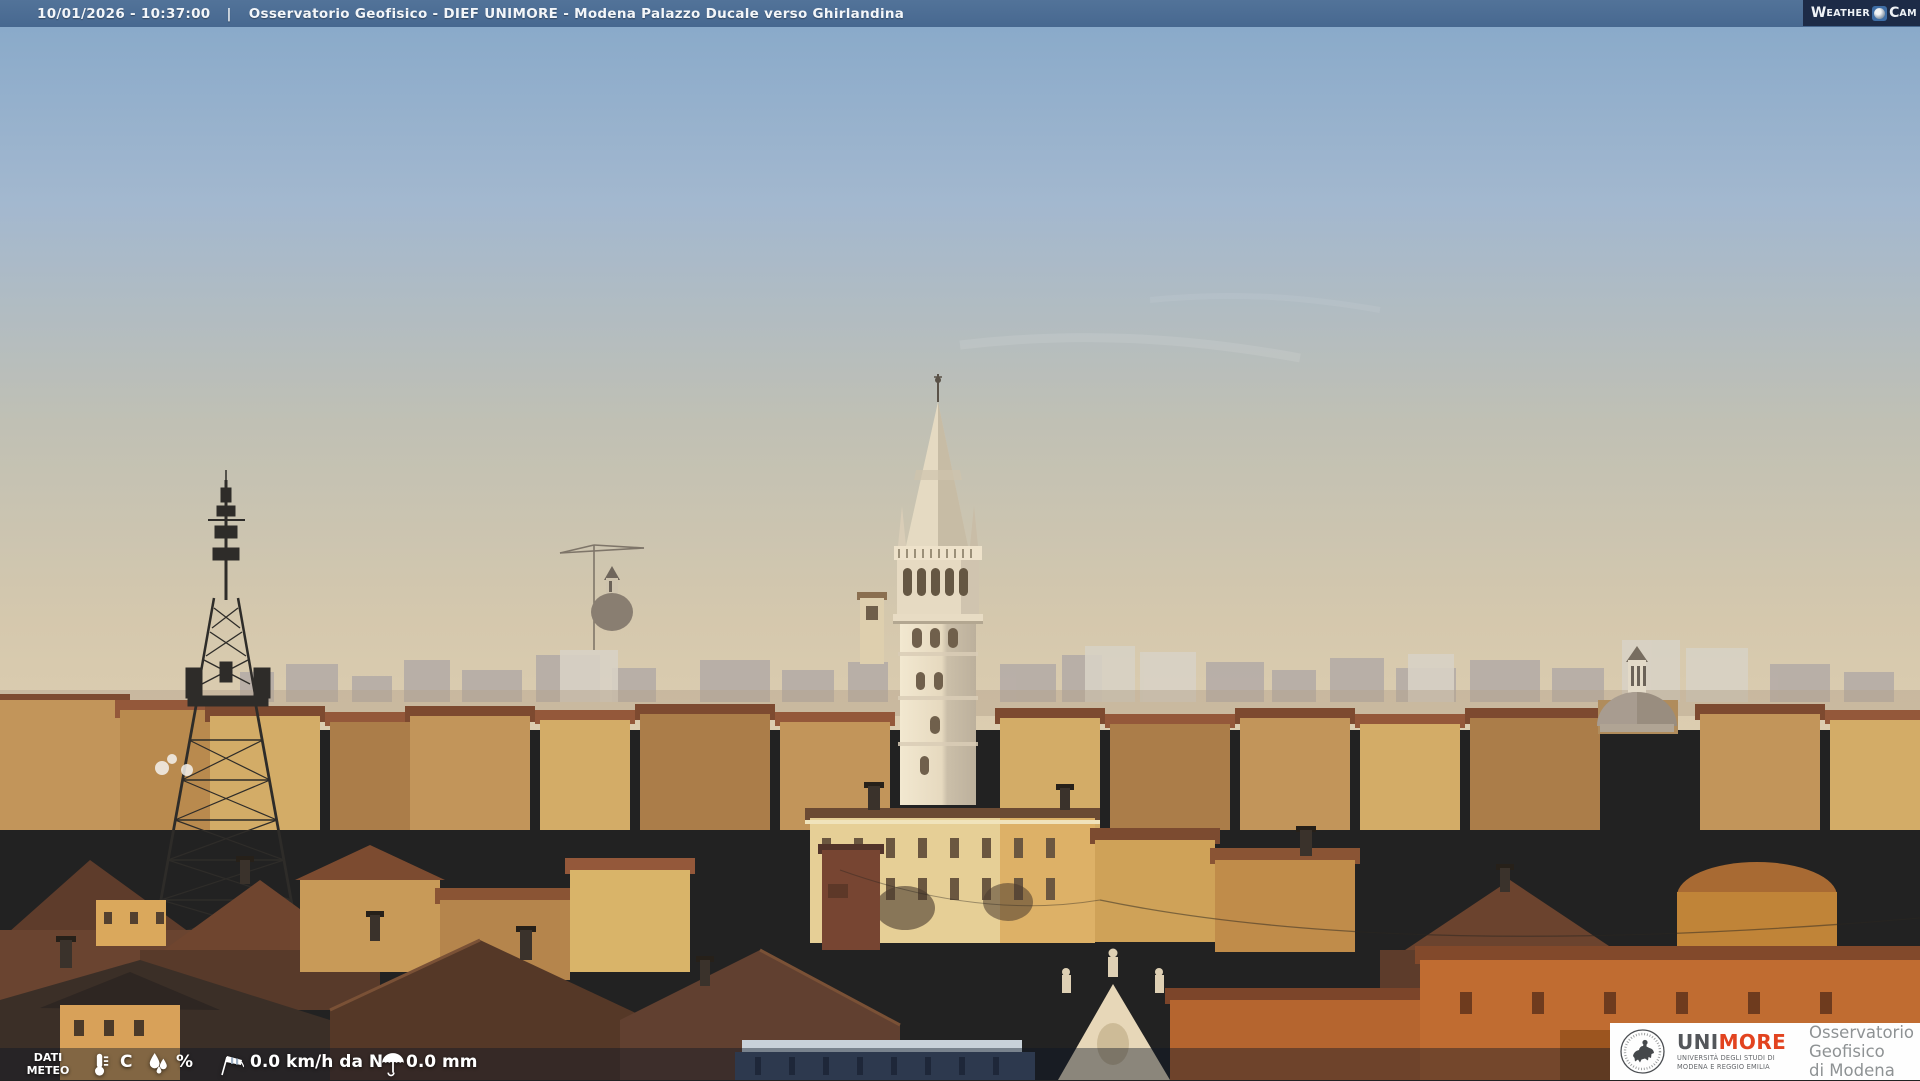 The height and width of the screenshot is (1081, 1920). I want to click on humidity-unit: %, so click(185, 1062).